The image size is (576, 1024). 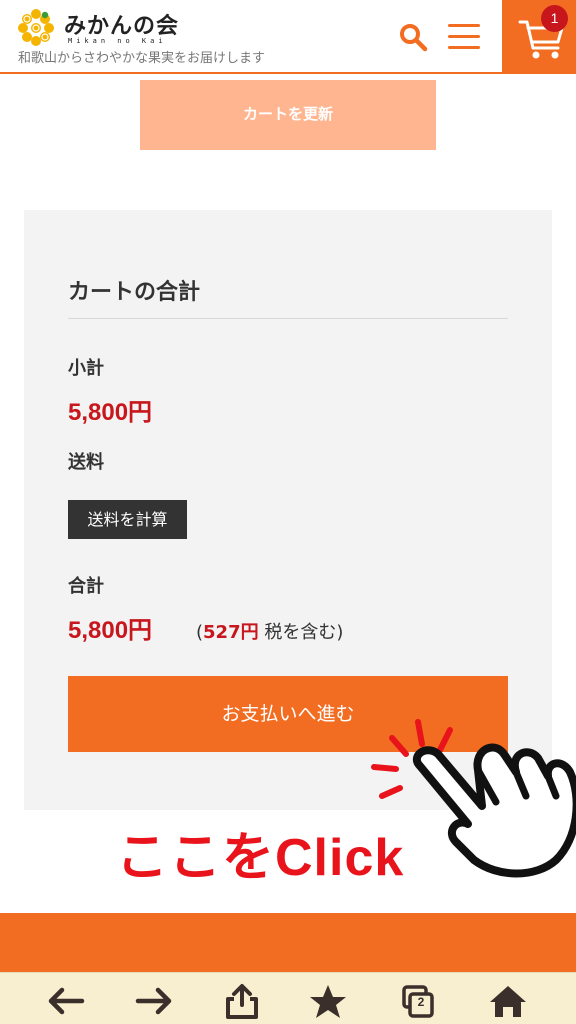 I want to click on tax-note: (527円 税を含む), so click(x=269, y=631).